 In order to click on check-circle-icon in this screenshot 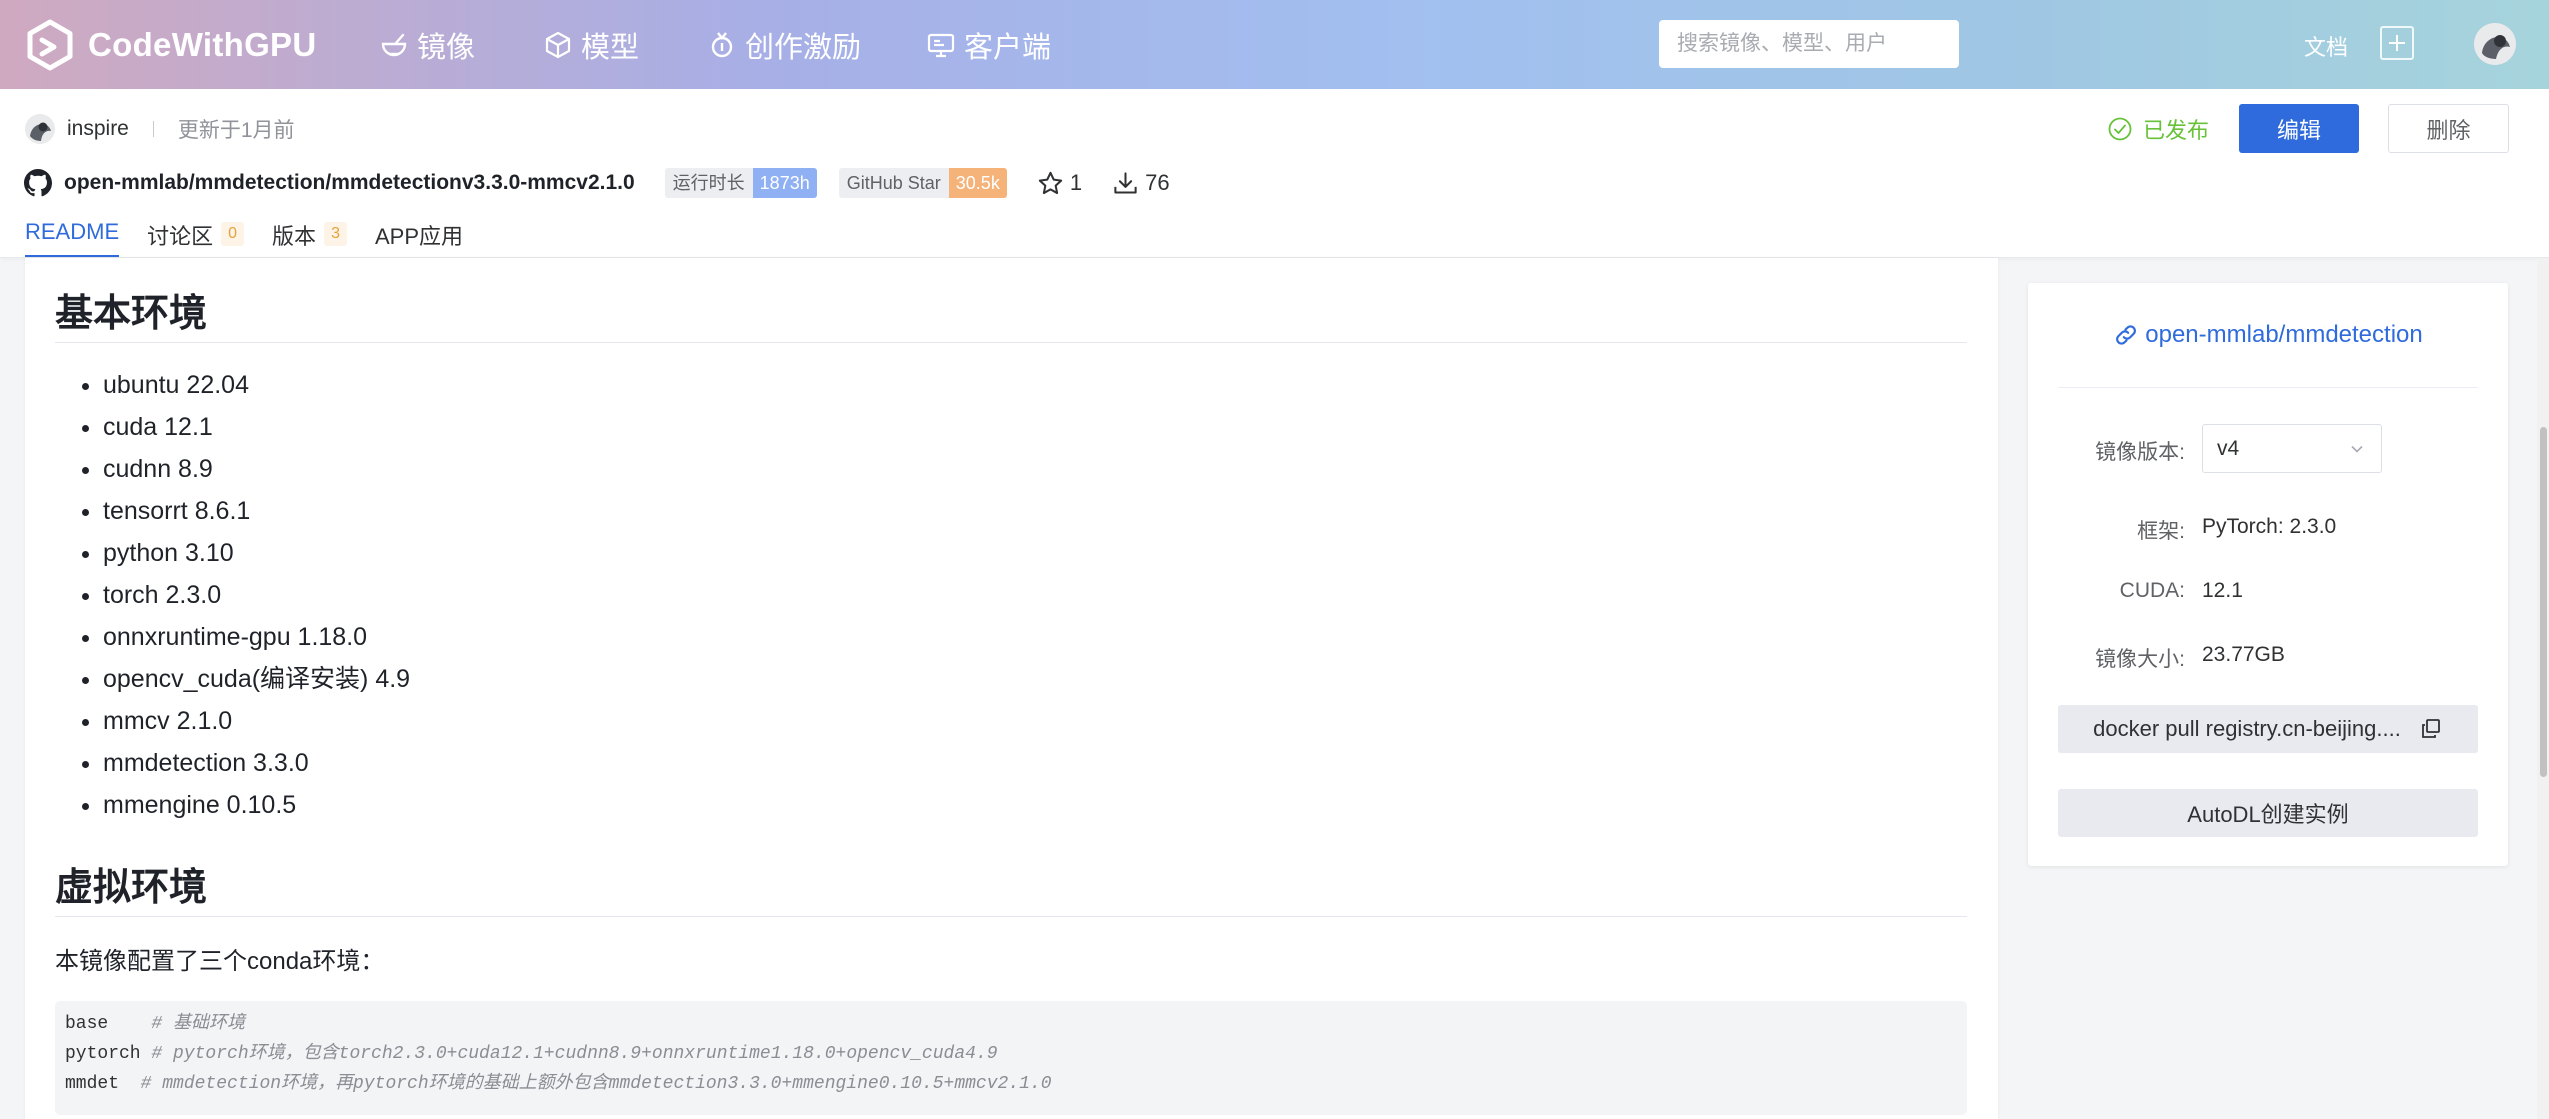, I will do `click(2120, 129)`.